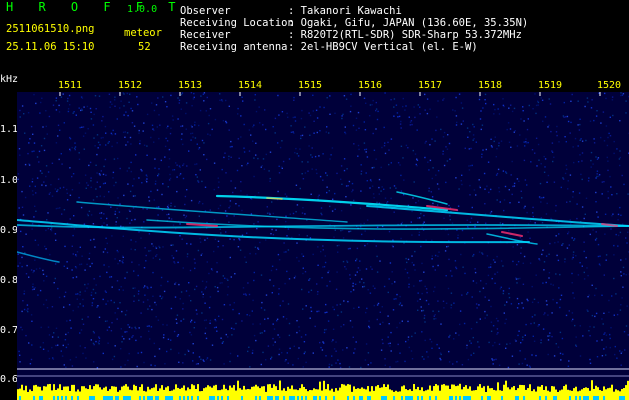 The height and width of the screenshot is (400, 629). I want to click on y-tick-label: 0.6, so click(9, 379).